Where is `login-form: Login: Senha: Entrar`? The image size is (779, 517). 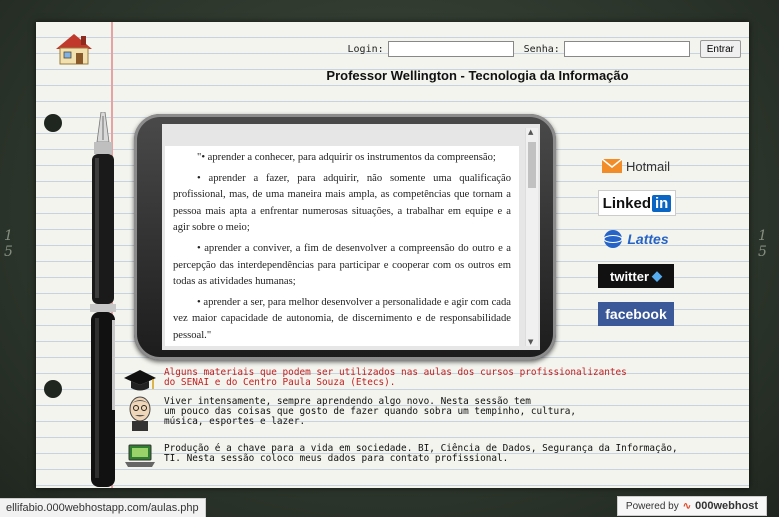
login-form: Login: Senha: Entrar is located at coordinates (544, 49).